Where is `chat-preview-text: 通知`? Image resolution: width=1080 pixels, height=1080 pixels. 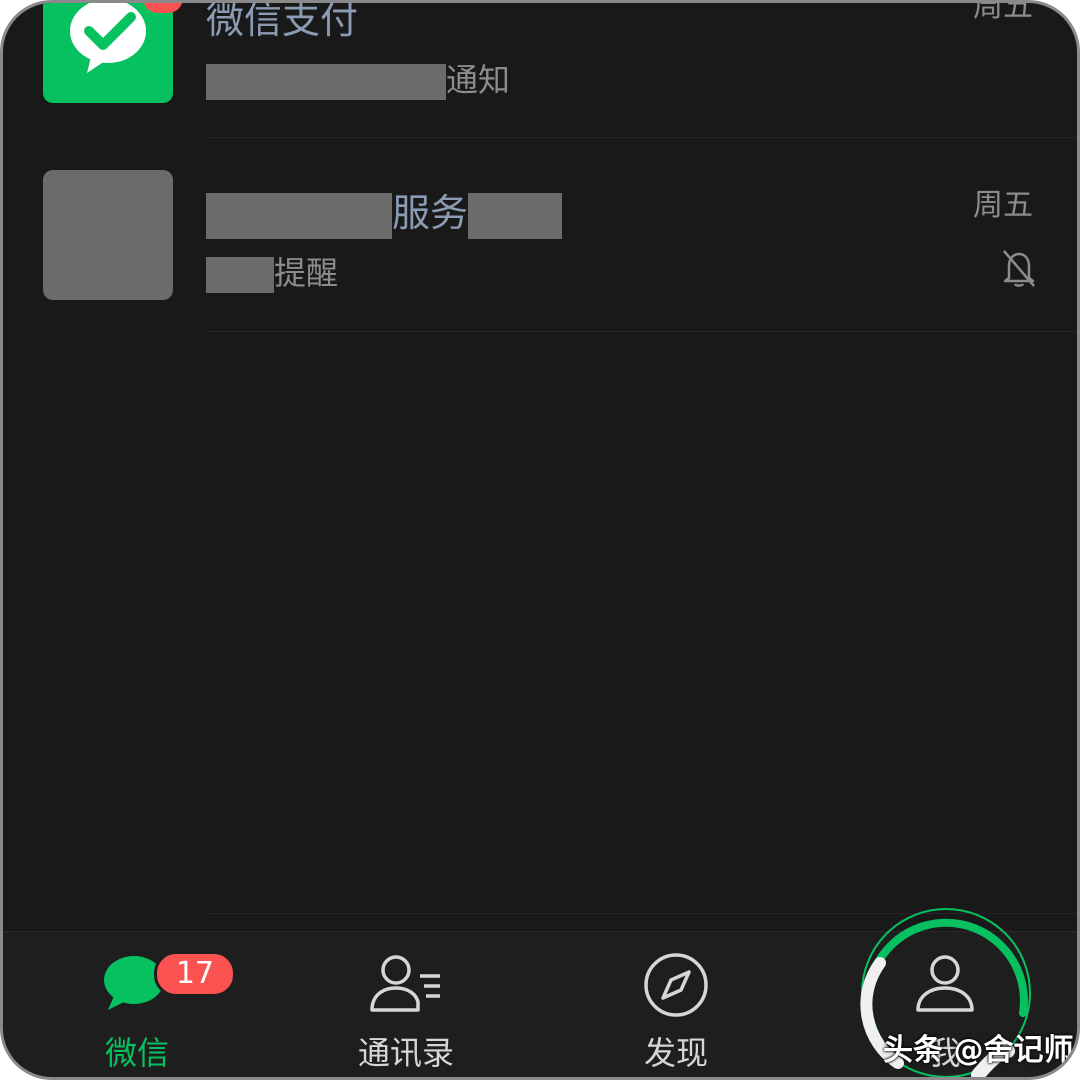
chat-preview-text: 通知 is located at coordinates (478, 80).